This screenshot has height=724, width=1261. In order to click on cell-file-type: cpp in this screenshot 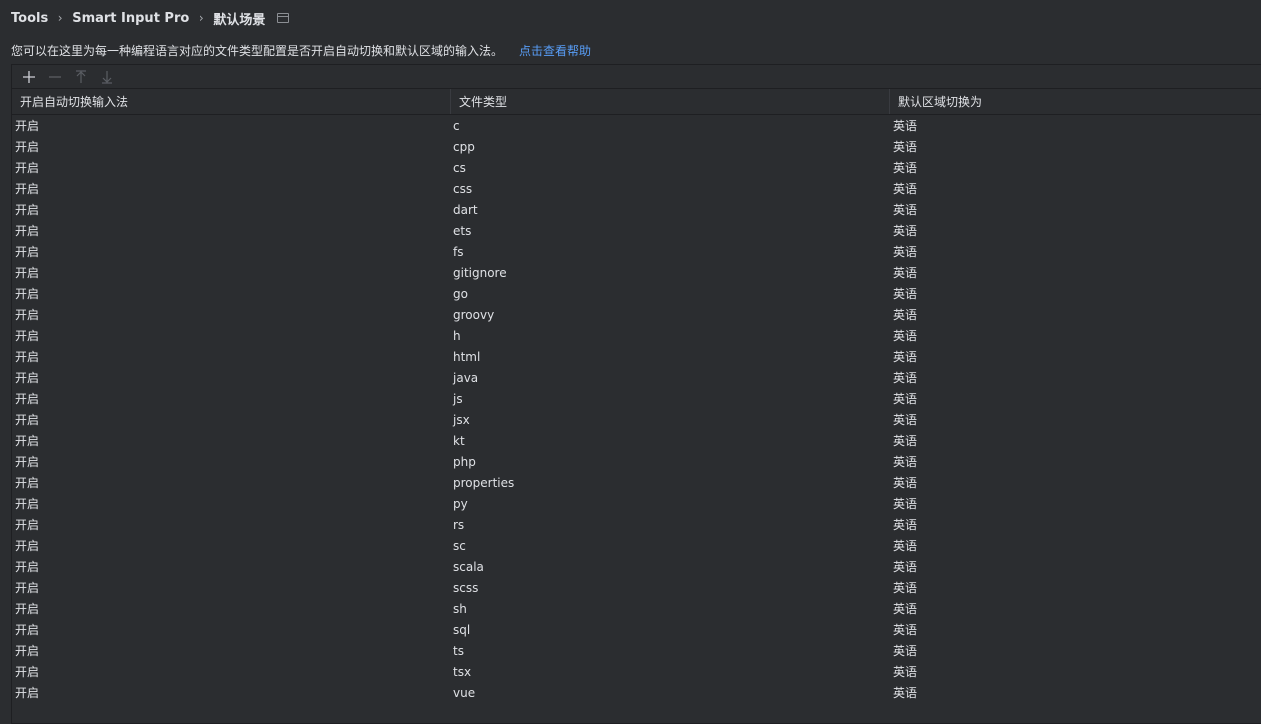, I will do `click(670, 147)`.